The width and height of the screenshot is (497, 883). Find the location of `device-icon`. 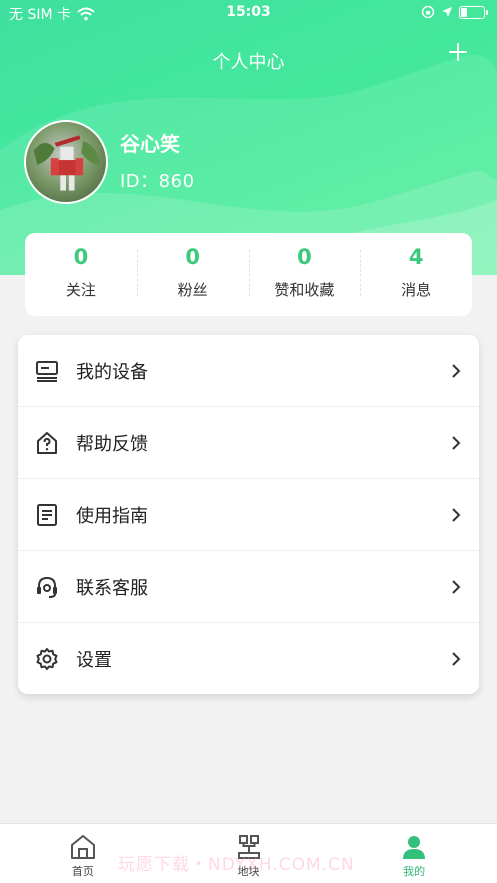

device-icon is located at coordinates (47, 371).